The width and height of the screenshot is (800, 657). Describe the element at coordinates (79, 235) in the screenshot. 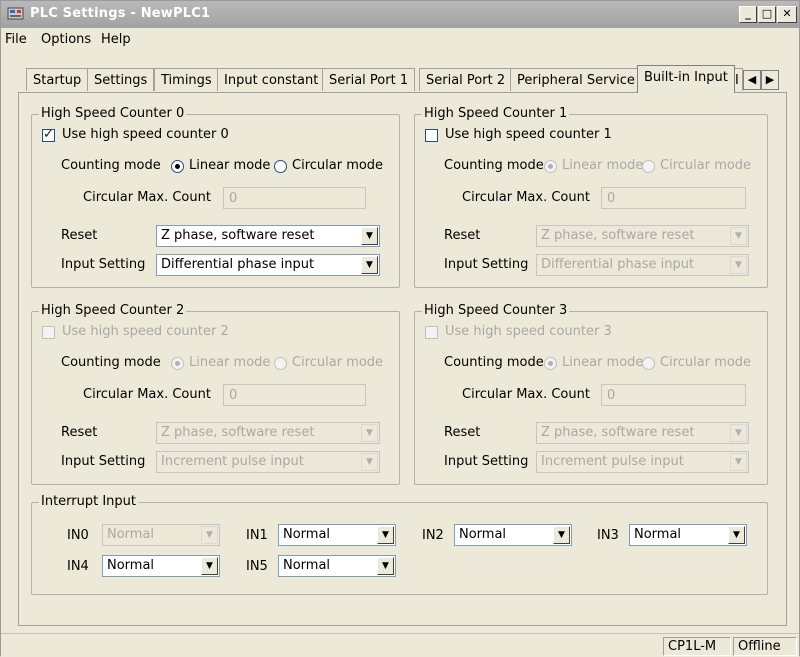

I see `hsc0-reset-label: Reset` at that location.